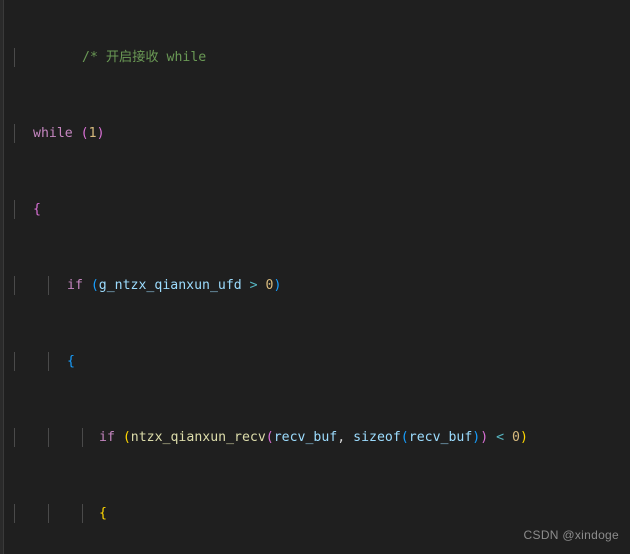  Describe the element at coordinates (571, 535) in the screenshot. I see `csdn-watermark: CSDN @xindoge` at that location.